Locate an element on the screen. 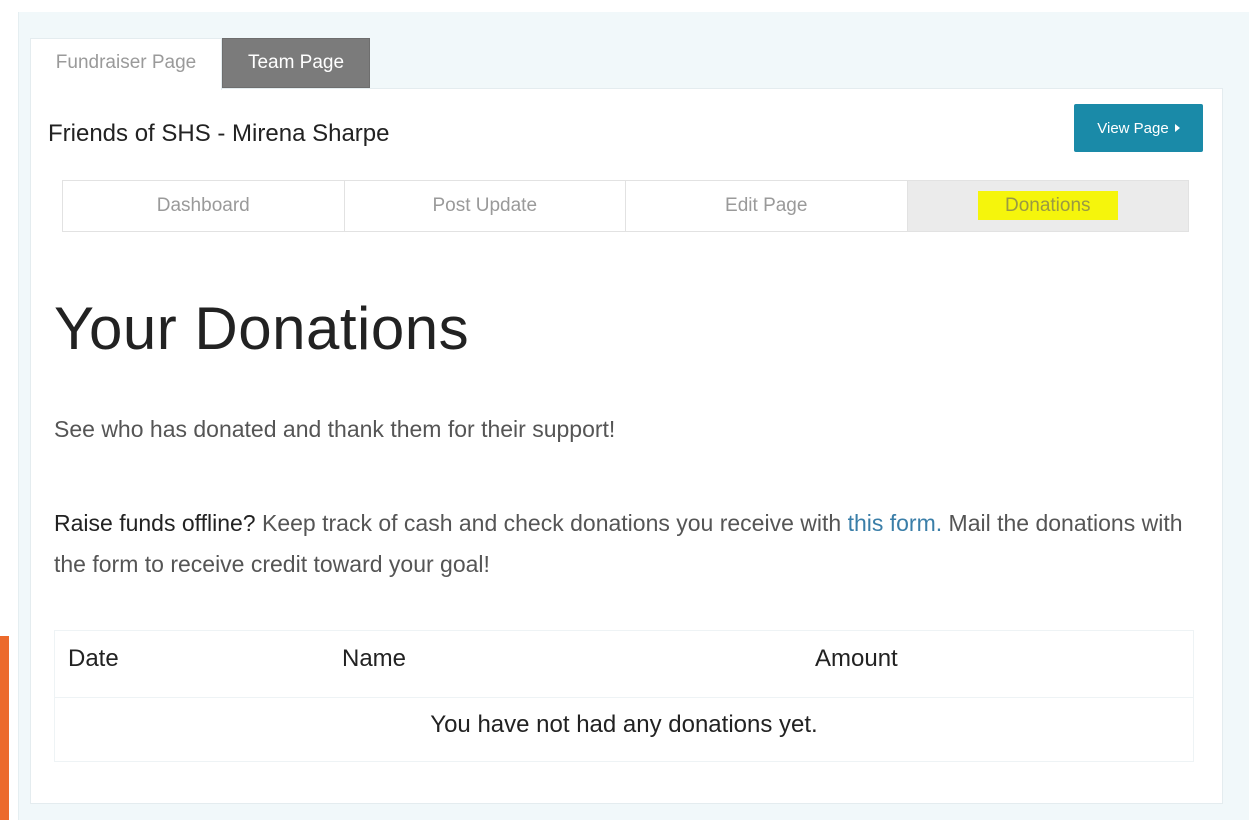  subnav-item-dashboard: Dashboard is located at coordinates (204, 206).